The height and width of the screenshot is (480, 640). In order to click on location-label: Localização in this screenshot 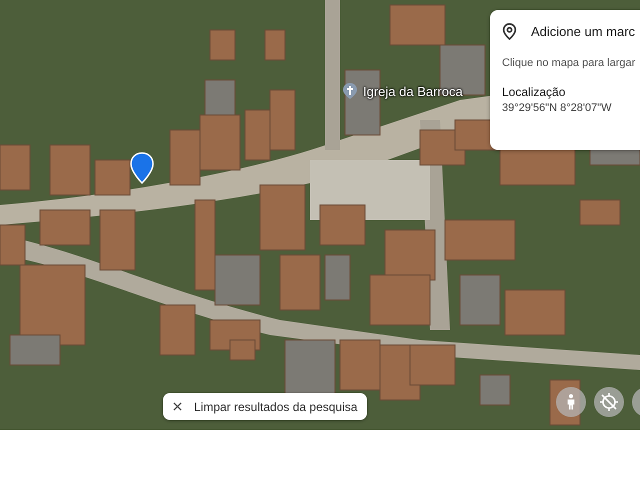, I will do `click(534, 92)`.